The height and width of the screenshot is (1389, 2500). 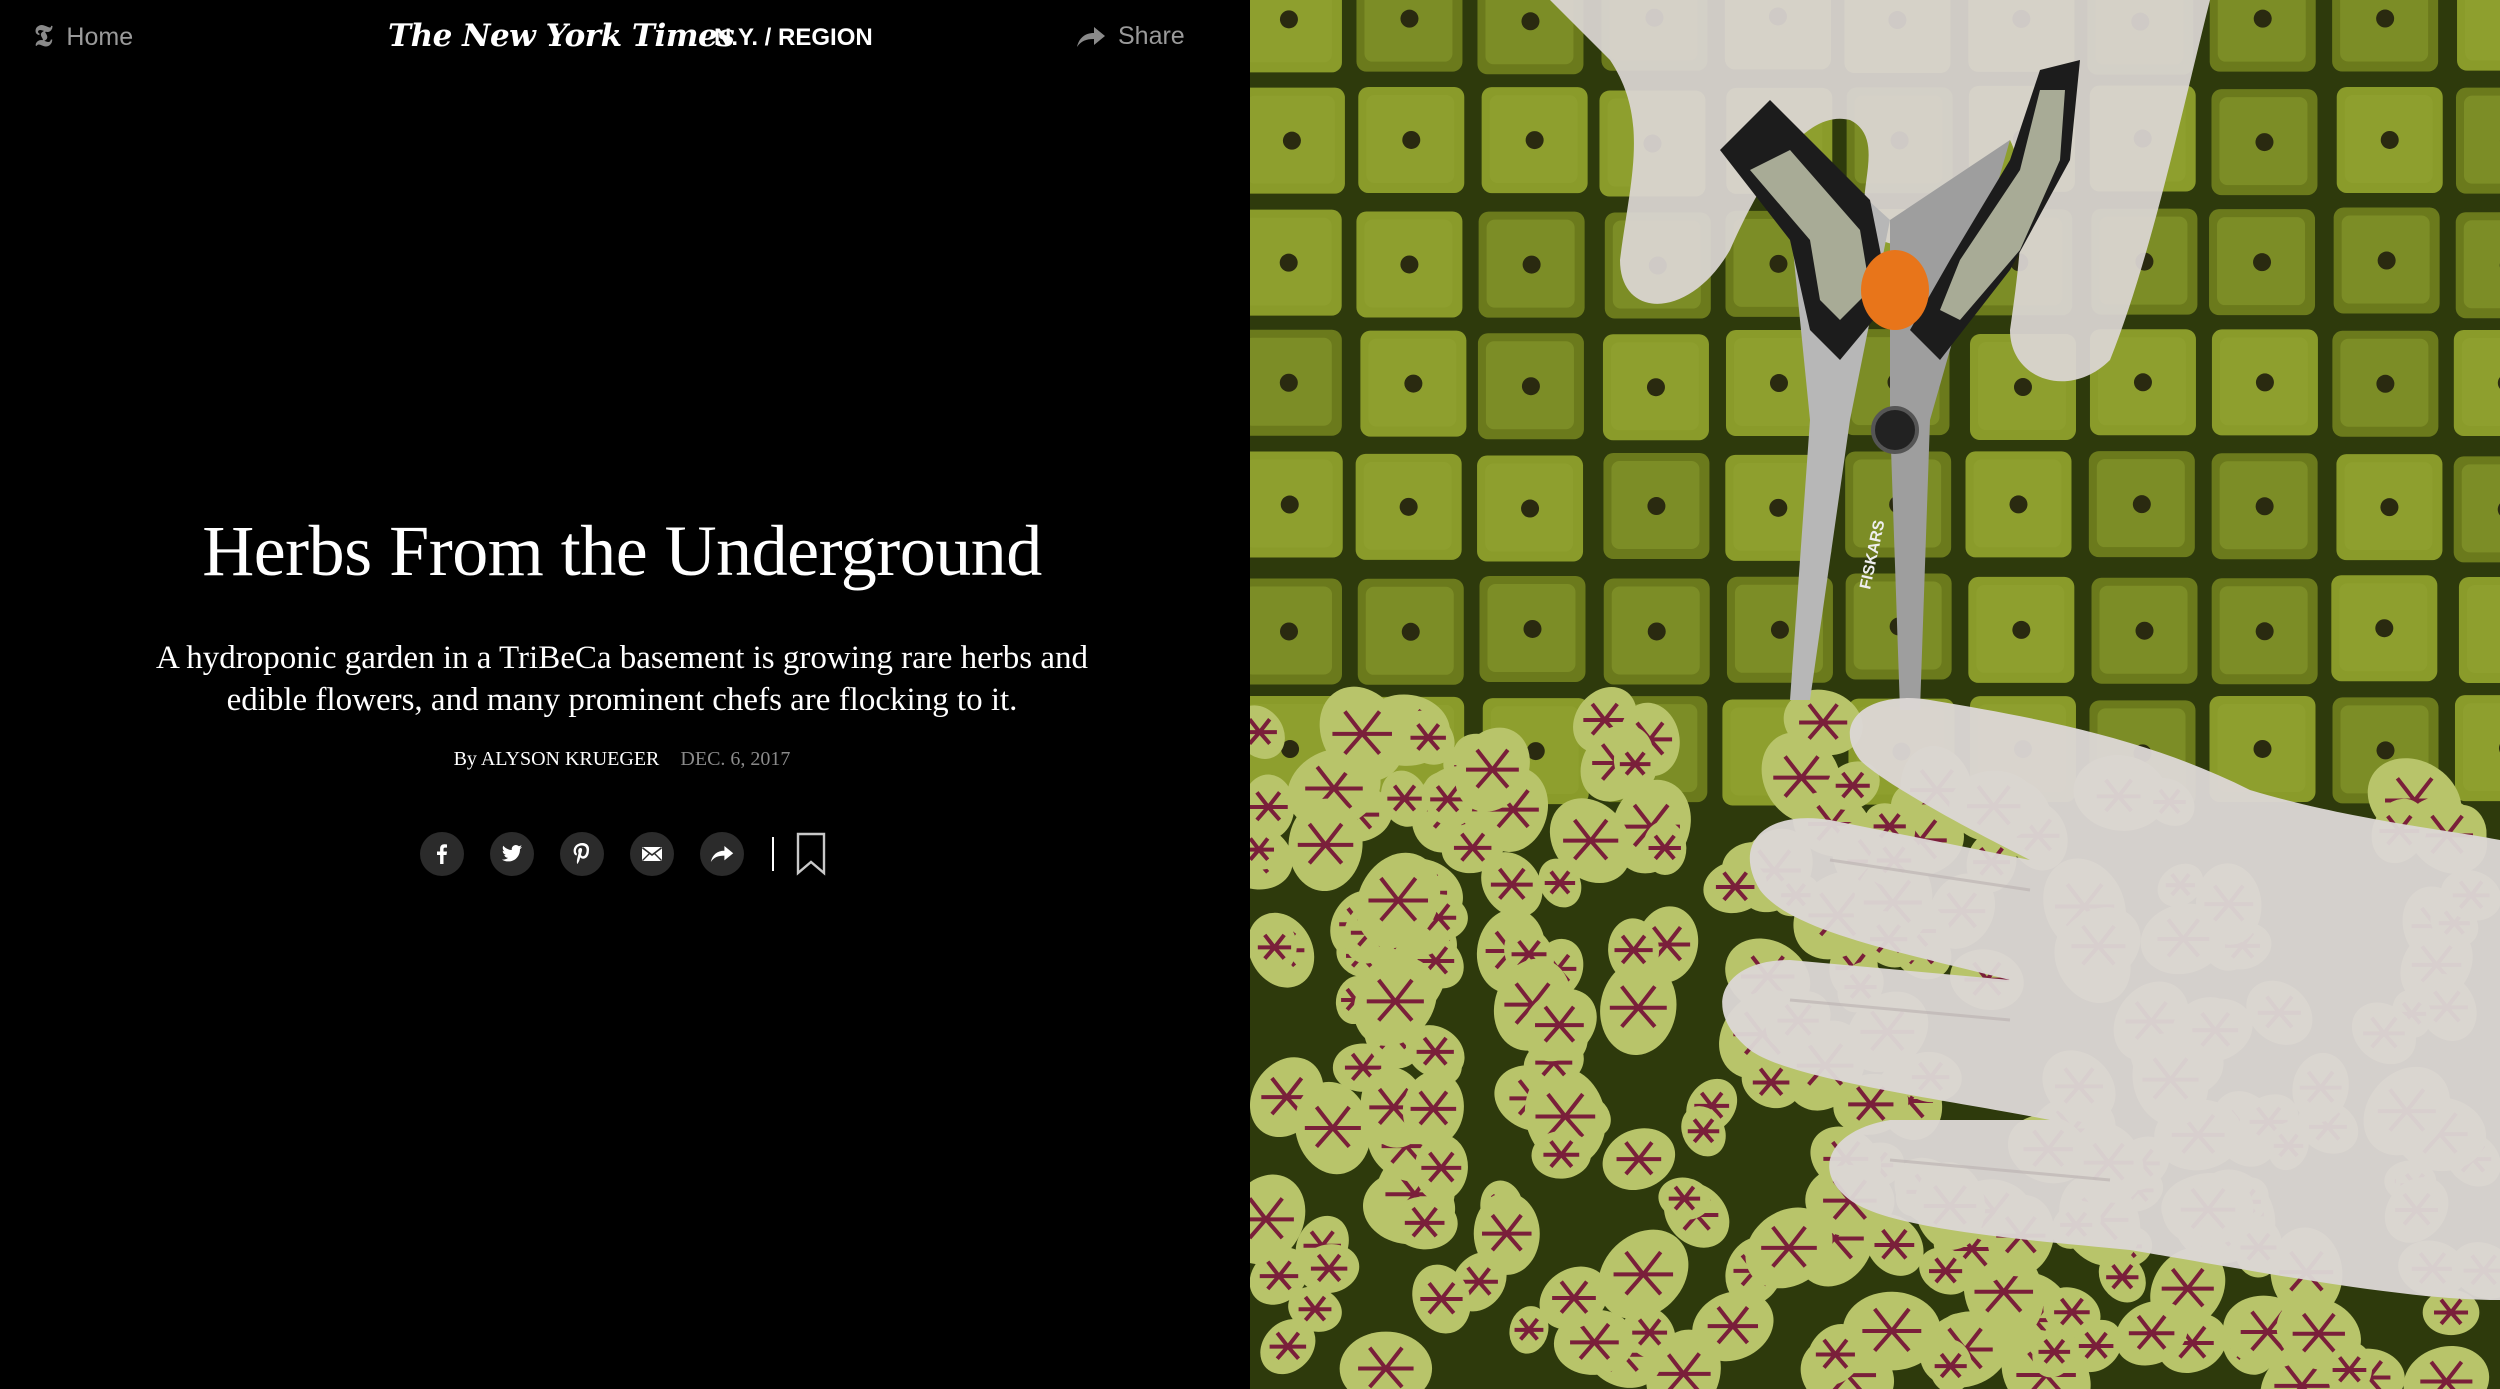 I want to click on facebook-share-button, so click(x=442, y=854).